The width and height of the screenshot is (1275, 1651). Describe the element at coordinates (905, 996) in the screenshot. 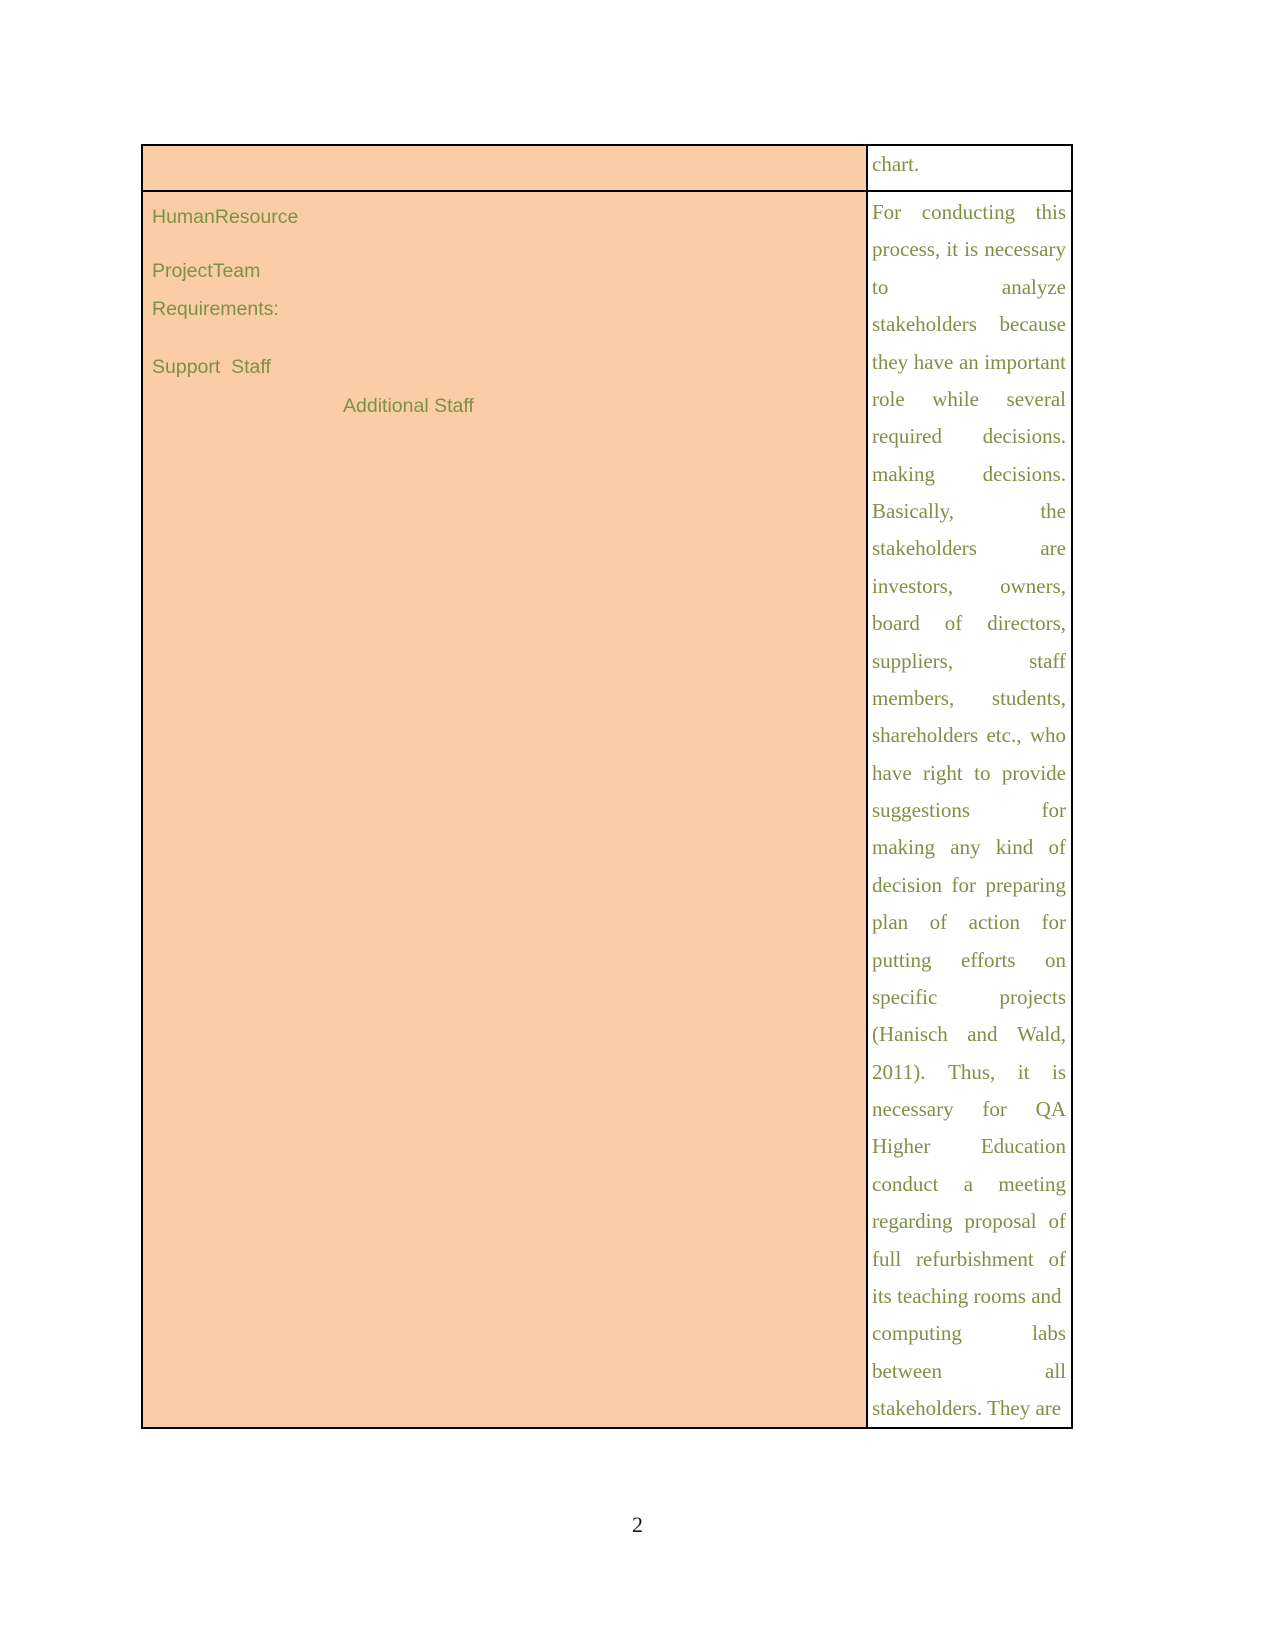

I see `word: specific` at that location.